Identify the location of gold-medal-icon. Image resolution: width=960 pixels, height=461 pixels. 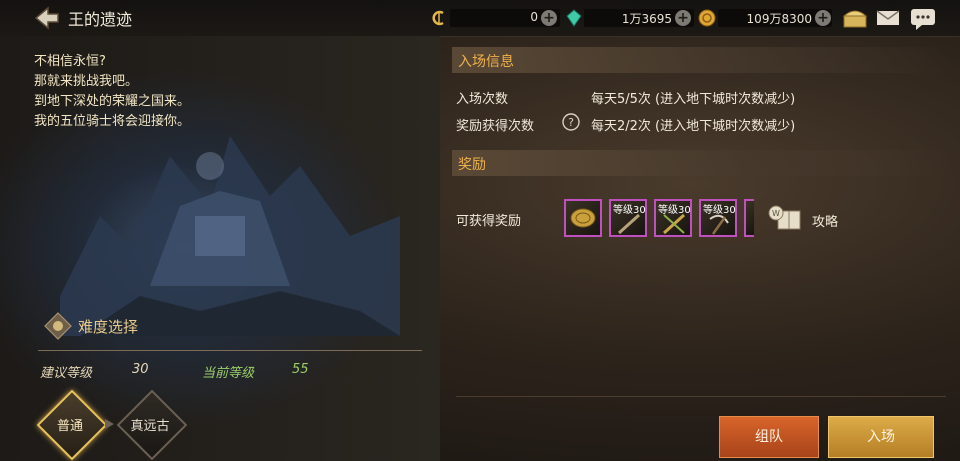
(583, 218).